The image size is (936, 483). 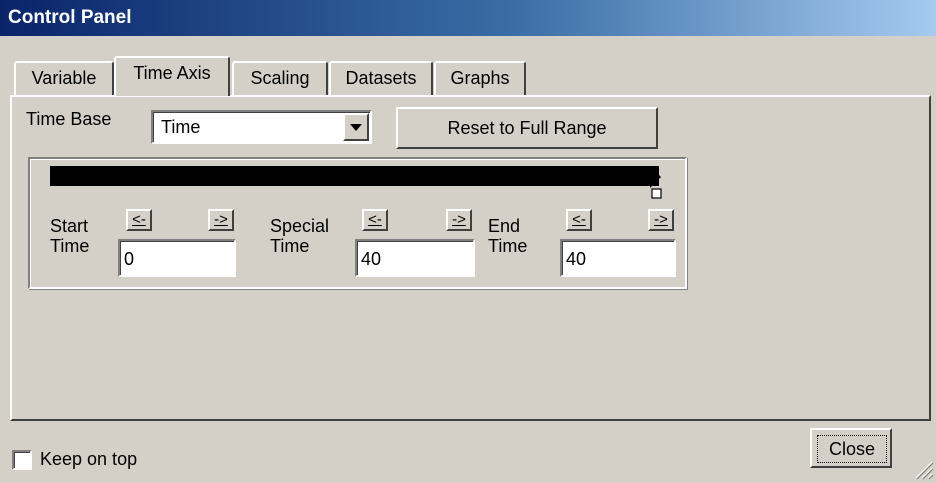 What do you see at coordinates (459, 220) in the screenshot?
I see `special-time-next-button: ->` at bounding box center [459, 220].